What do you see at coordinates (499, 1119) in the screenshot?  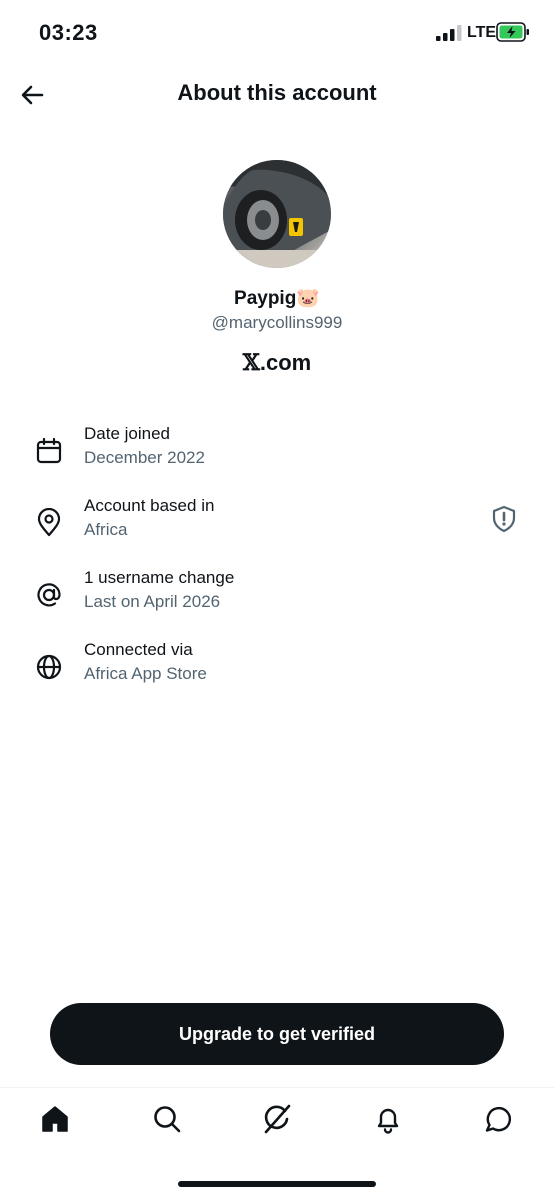 I see `messages-icon` at bounding box center [499, 1119].